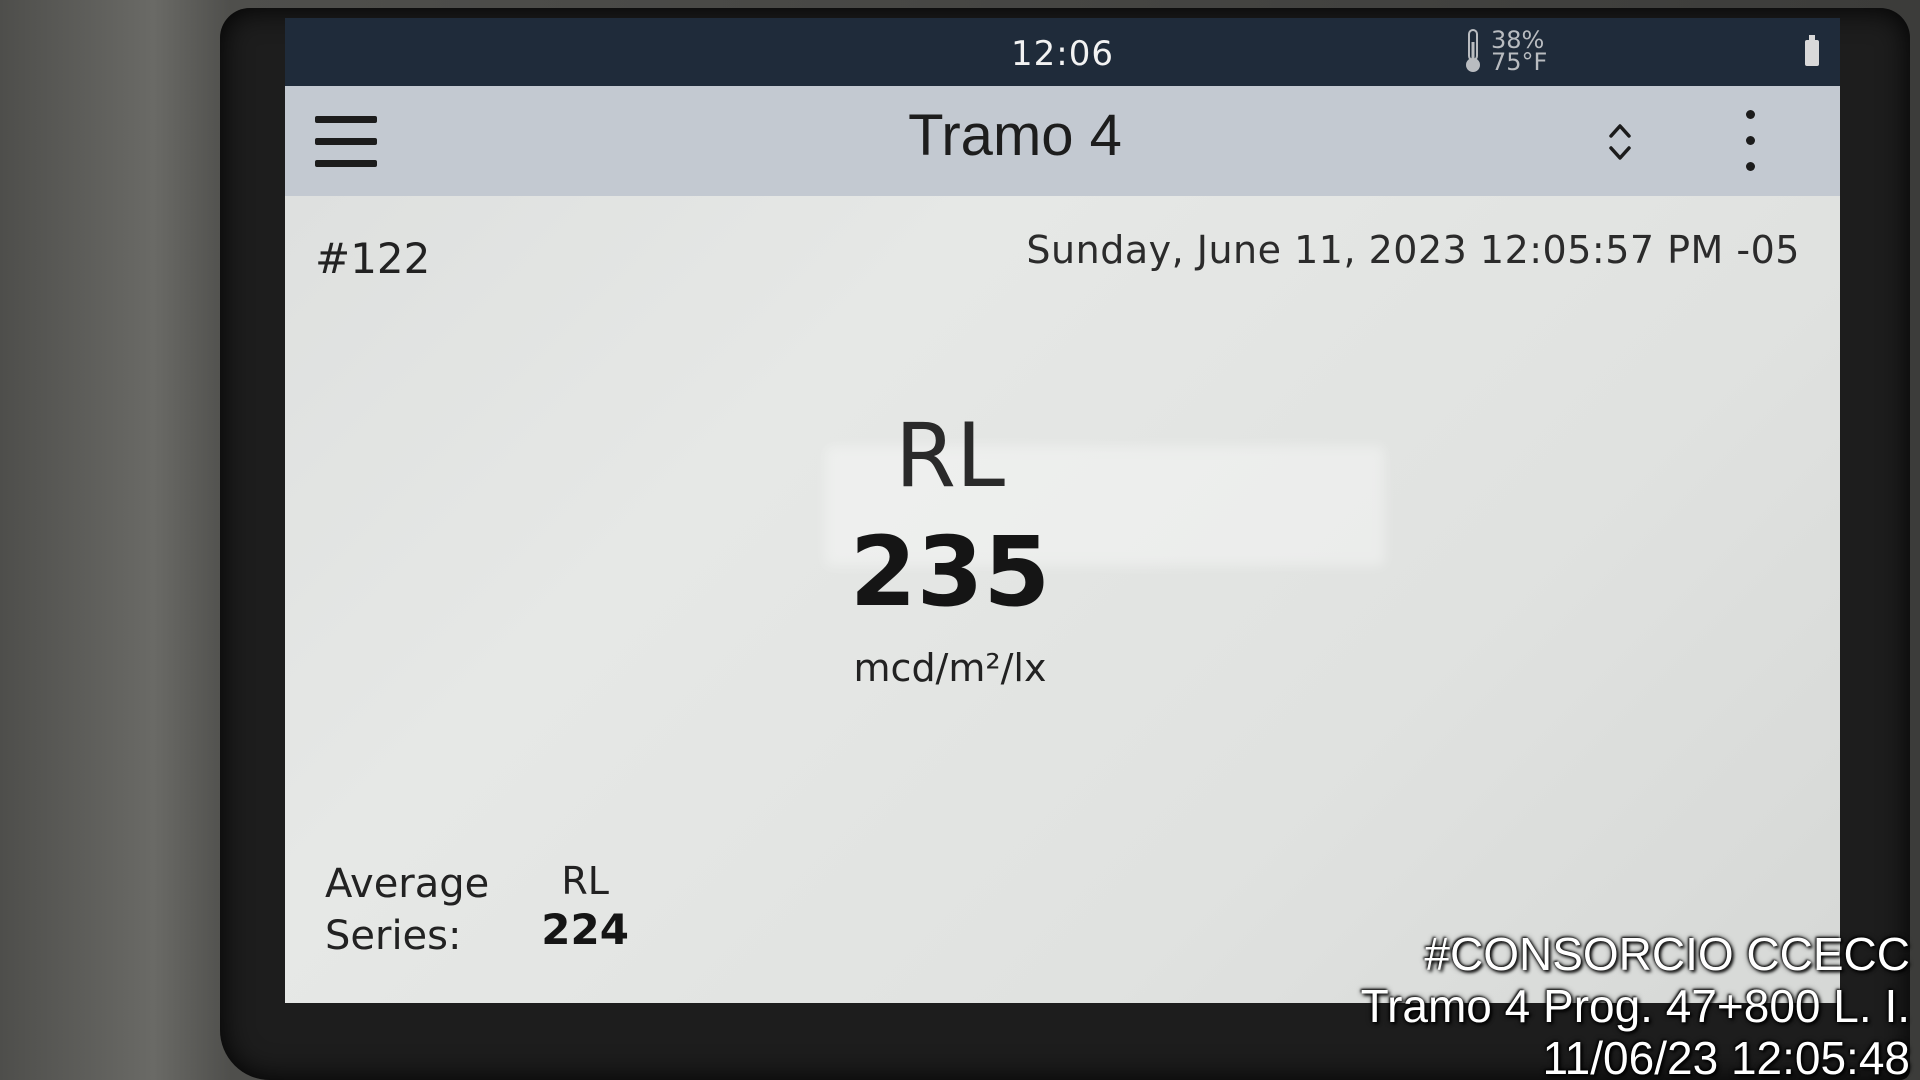  What do you see at coordinates (1015, 135) in the screenshot?
I see `app-title: Tramo 4` at bounding box center [1015, 135].